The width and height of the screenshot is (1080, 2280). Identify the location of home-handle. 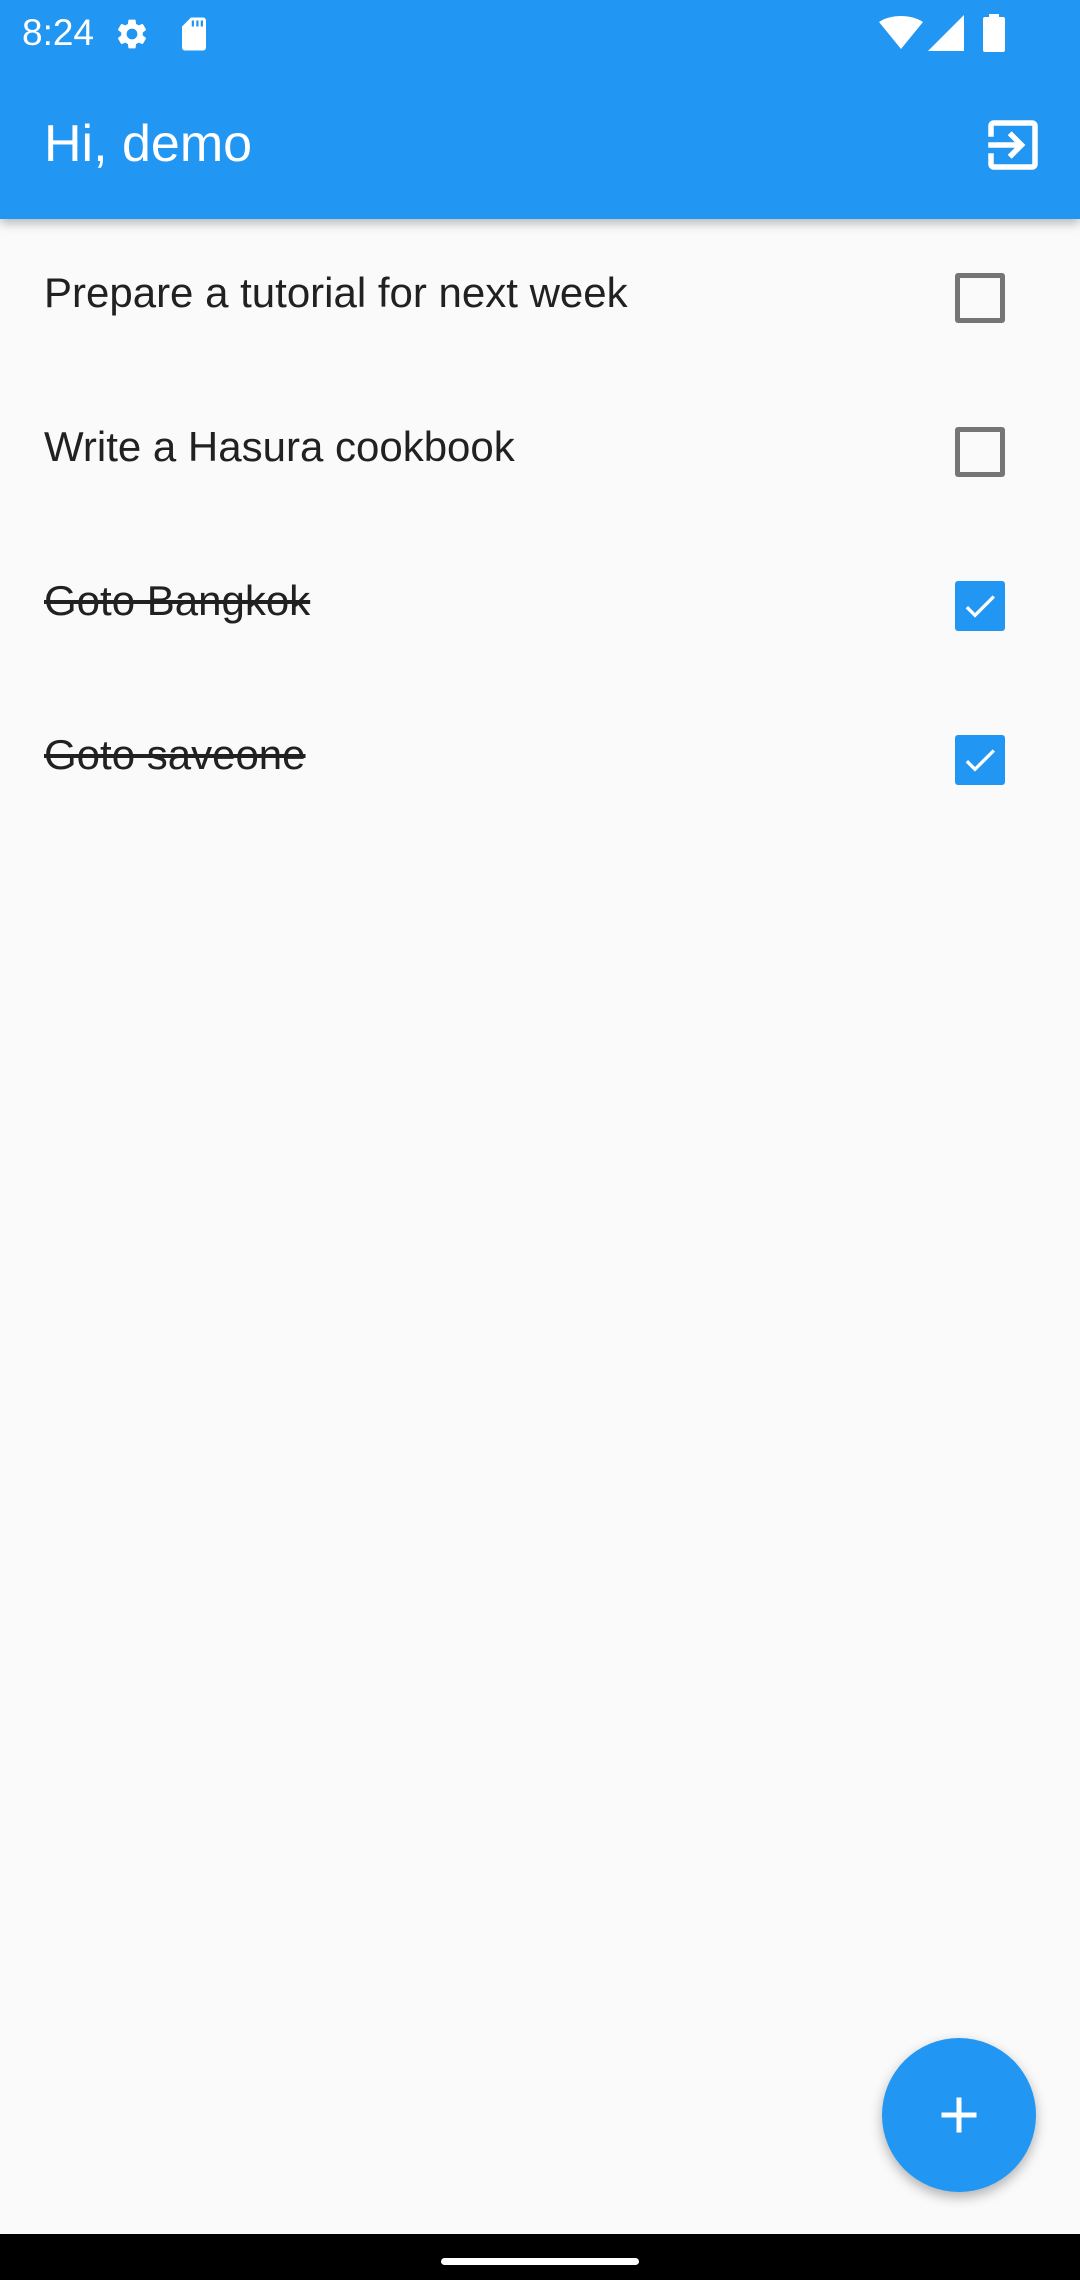
(540, 2261).